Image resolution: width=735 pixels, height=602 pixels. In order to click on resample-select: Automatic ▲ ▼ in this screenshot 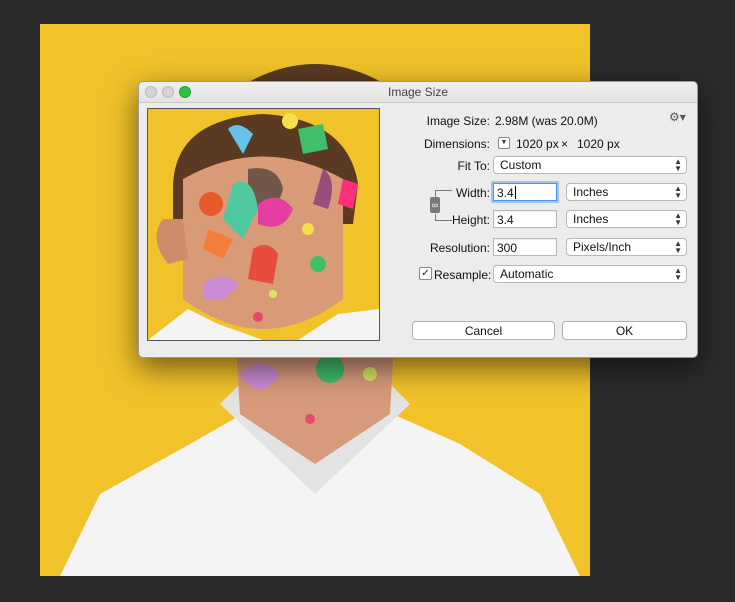, I will do `click(590, 274)`.